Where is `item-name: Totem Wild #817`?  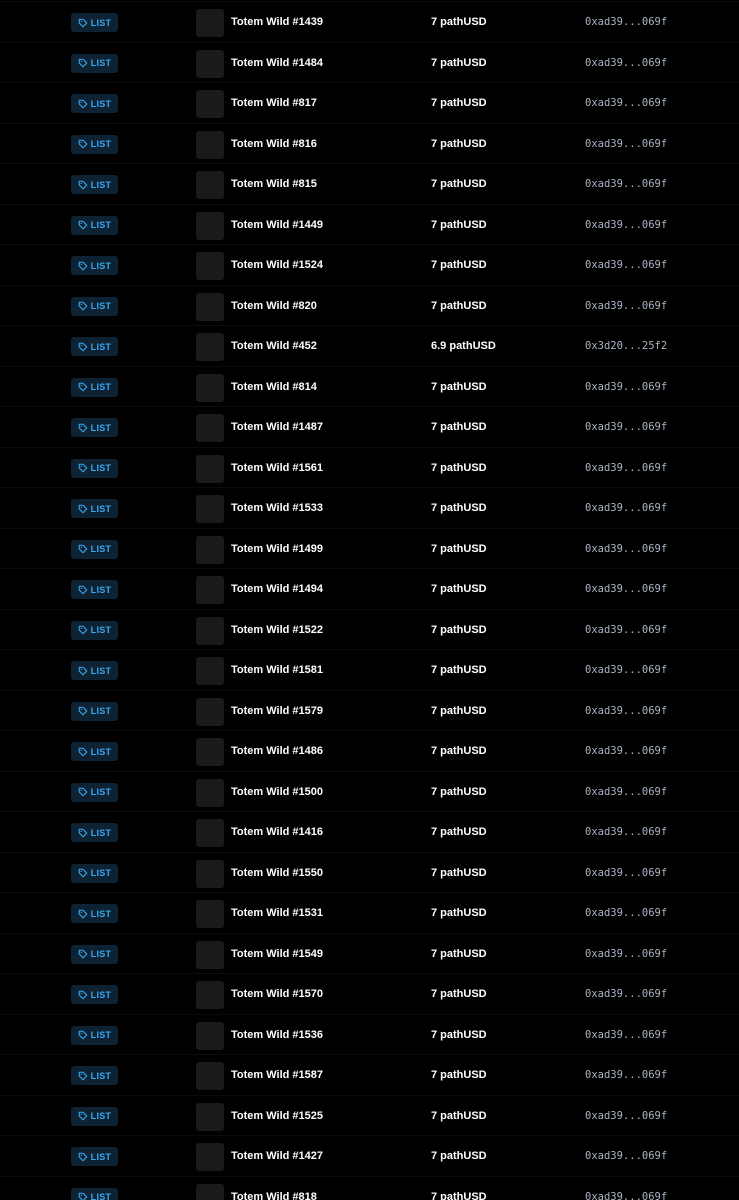
item-name: Totem Wild #817 is located at coordinates (274, 103).